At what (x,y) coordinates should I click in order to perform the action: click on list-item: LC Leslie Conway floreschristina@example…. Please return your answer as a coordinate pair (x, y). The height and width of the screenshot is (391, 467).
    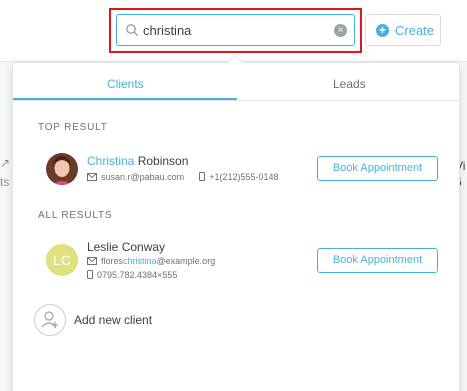
    Looking at the image, I should click on (236, 260).